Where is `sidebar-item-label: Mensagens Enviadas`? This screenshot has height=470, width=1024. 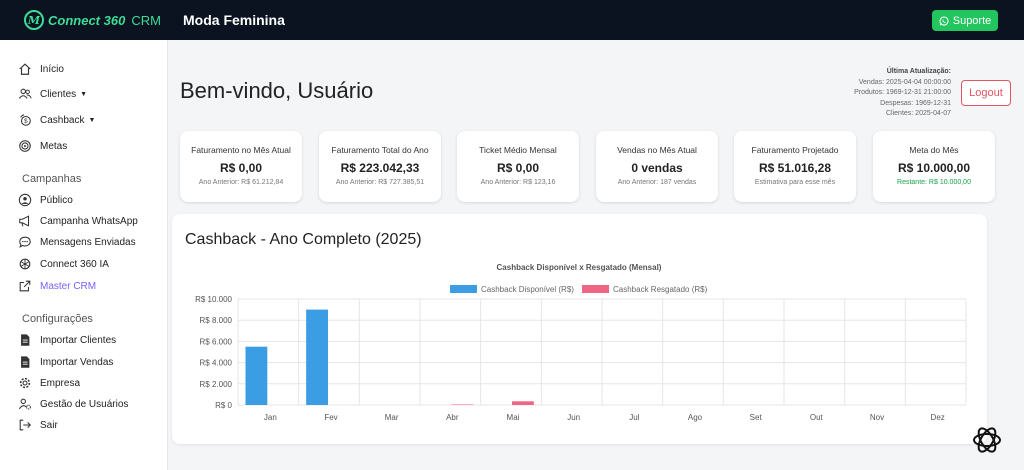 sidebar-item-label: Mensagens Enviadas is located at coordinates (88, 242).